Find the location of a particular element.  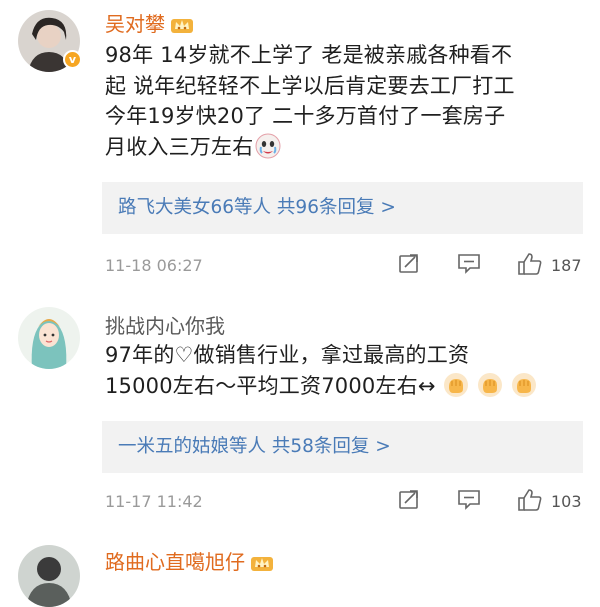

comment-line: 15000左右～平均工资7000左右↔ is located at coordinates (347, 386).